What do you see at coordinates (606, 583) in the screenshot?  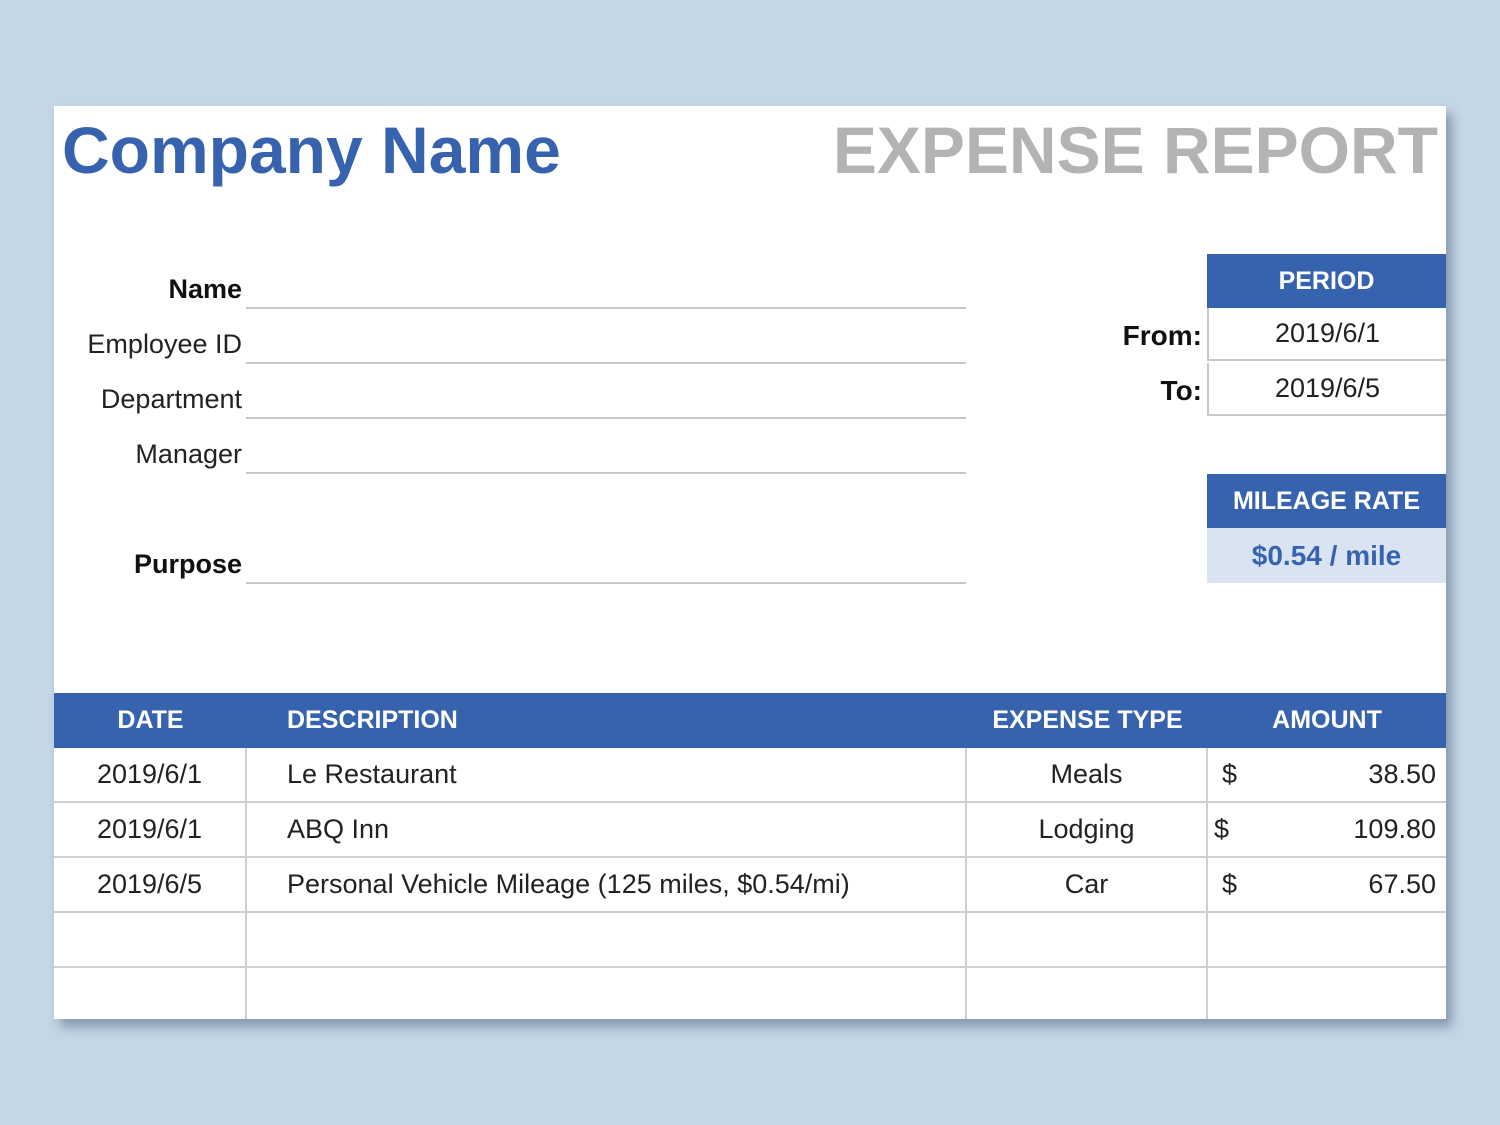 I see `purpose-field` at bounding box center [606, 583].